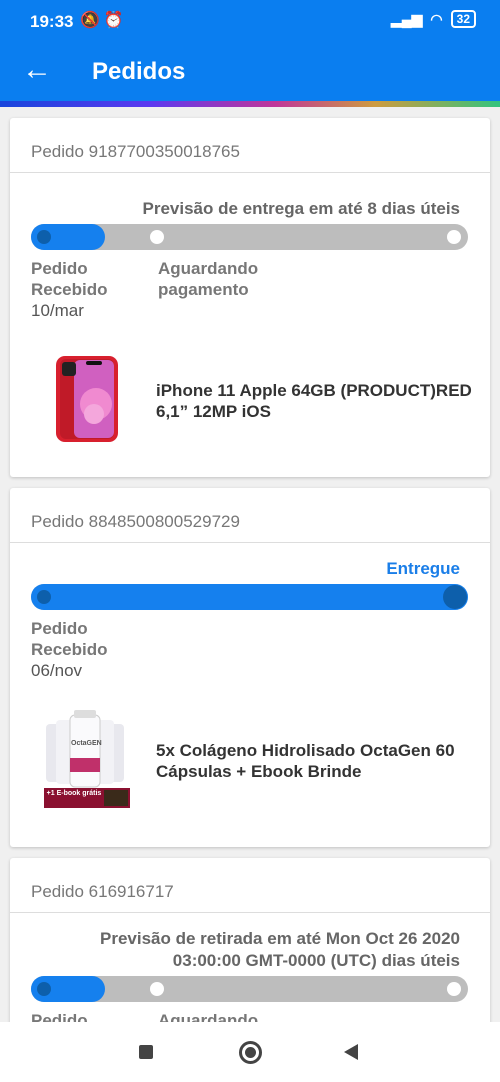  I want to click on app-bar: 19:33 🔕⏰ ▂▄▆ ◠ 32 ← Pedidos, so click(250, 53).